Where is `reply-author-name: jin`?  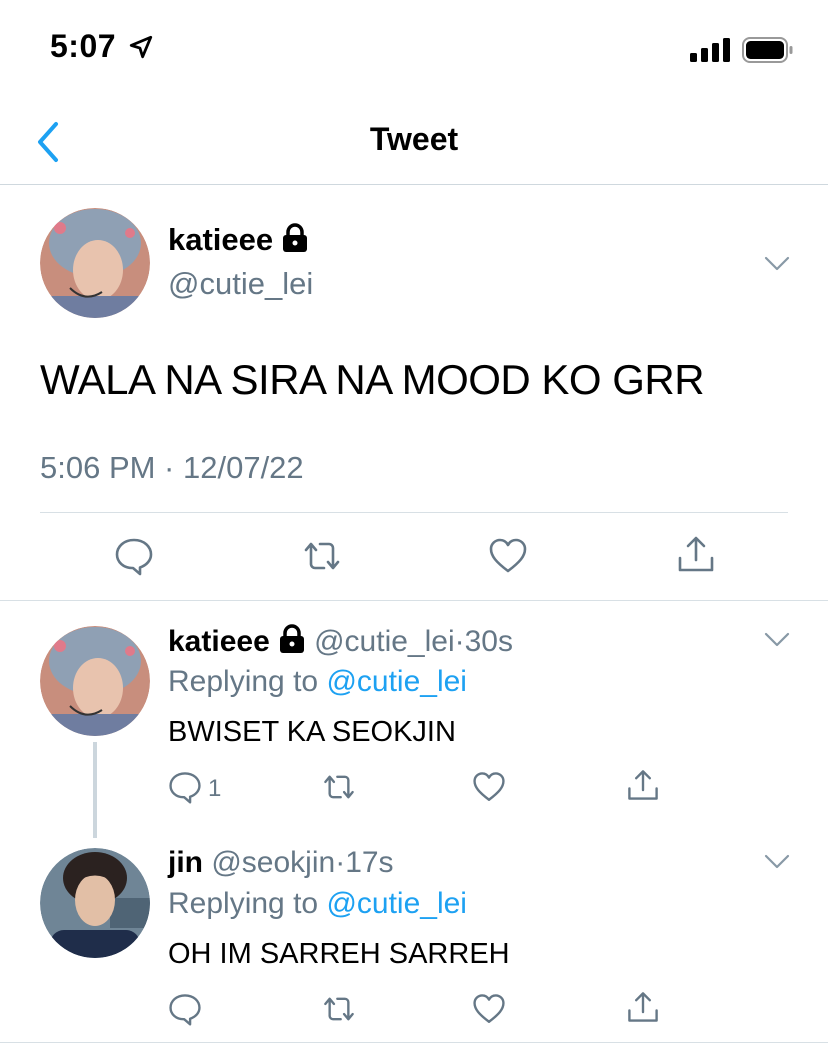
reply-author-name: jin is located at coordinates (185, 862).